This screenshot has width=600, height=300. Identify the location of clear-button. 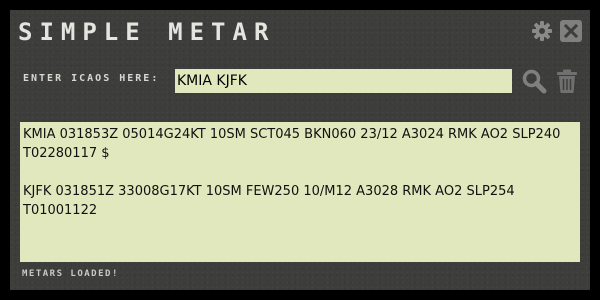
(567, 81).